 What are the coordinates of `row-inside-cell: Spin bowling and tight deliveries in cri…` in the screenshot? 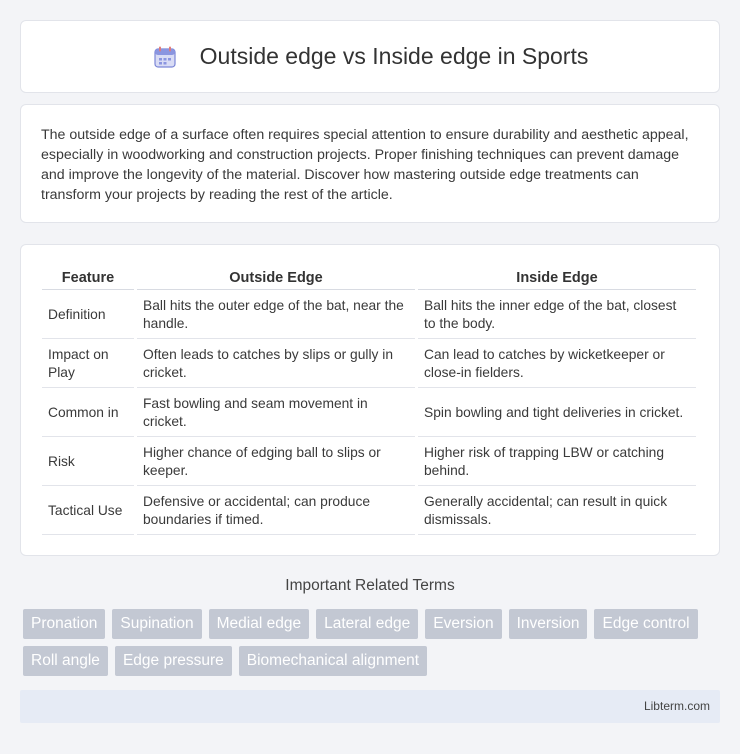 It's located at (557, 413).